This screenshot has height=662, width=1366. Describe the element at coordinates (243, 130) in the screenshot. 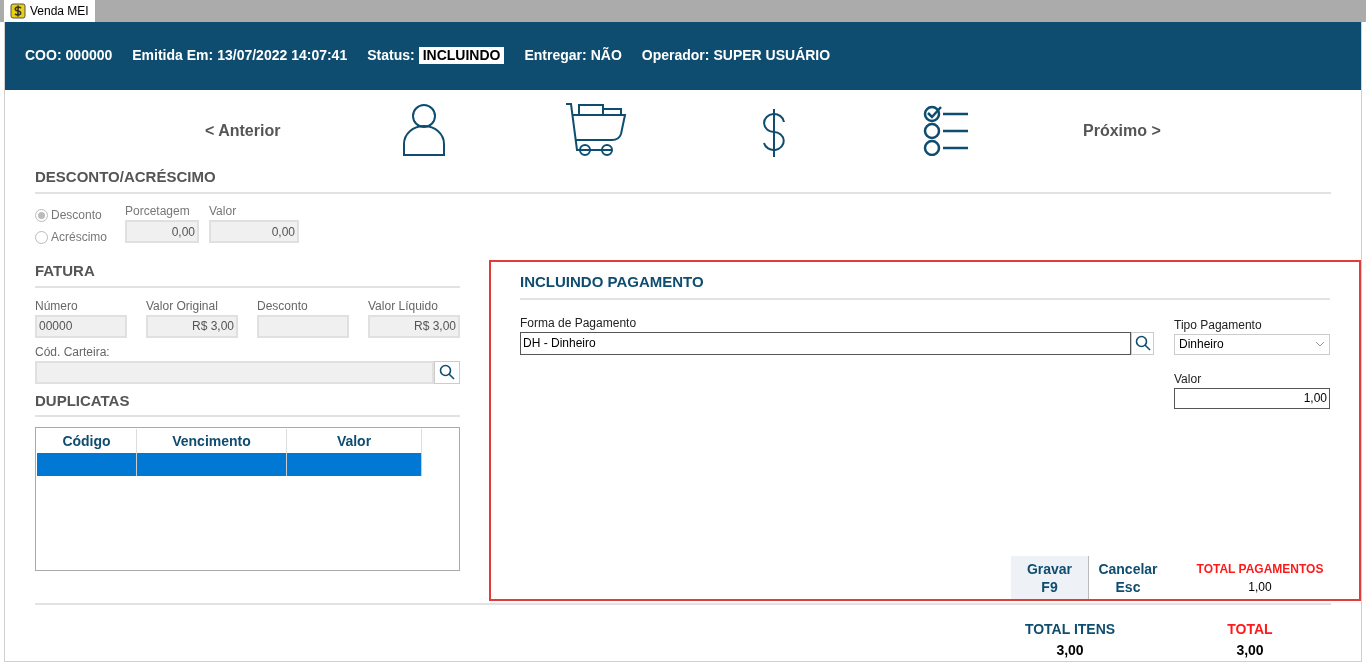

I see `previous-link: < Anterior` at that location.